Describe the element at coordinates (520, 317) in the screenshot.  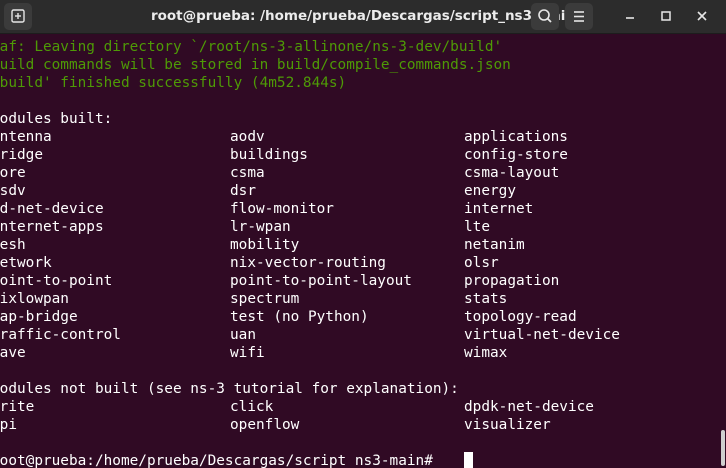
I see `module-name: topology-read` at that location.